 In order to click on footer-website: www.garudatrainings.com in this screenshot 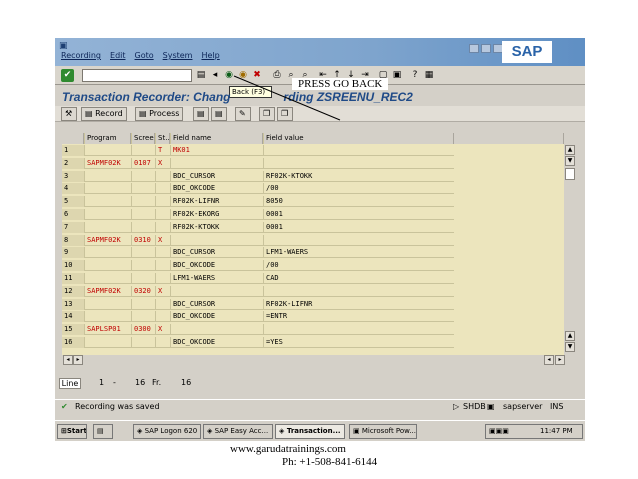, I will do `click(288, 449)`.